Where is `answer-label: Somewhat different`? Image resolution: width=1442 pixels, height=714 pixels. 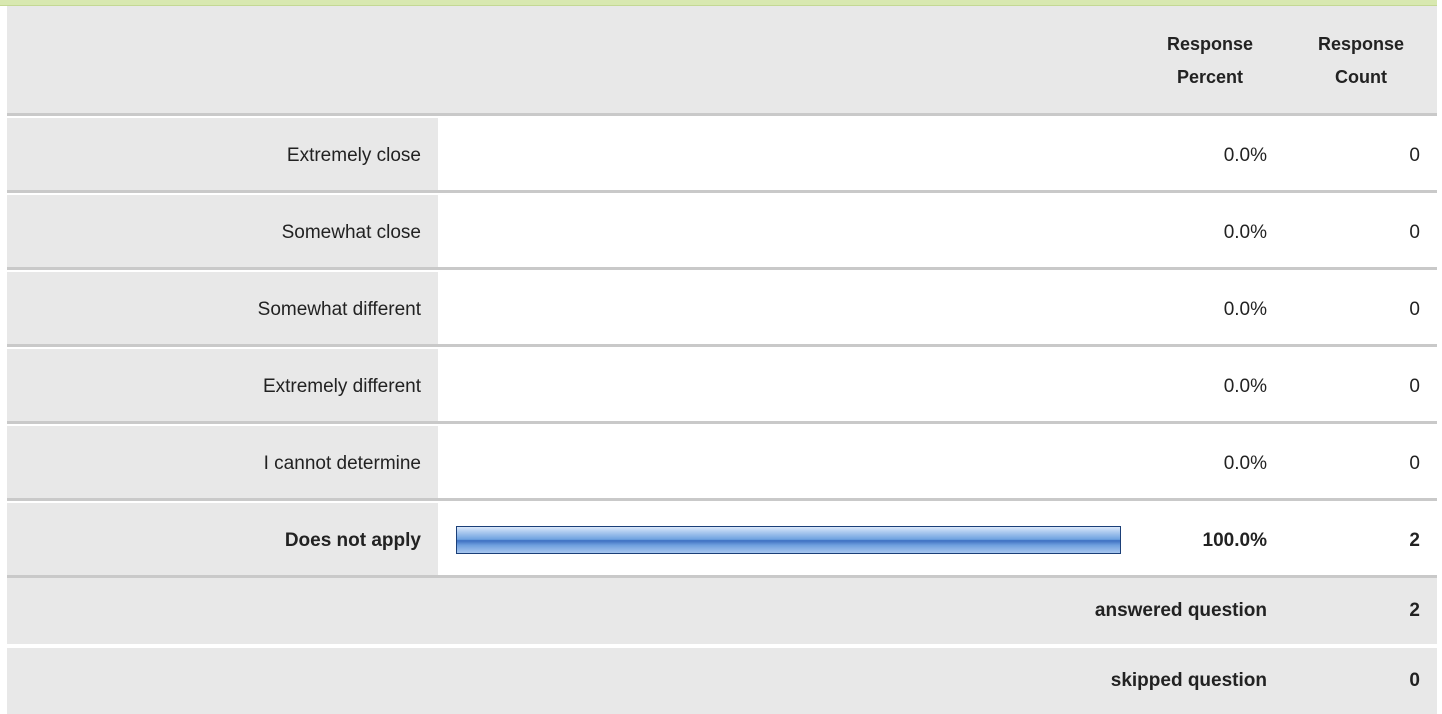 answer-label: Somewhat different is located at coordinates (222, 309).